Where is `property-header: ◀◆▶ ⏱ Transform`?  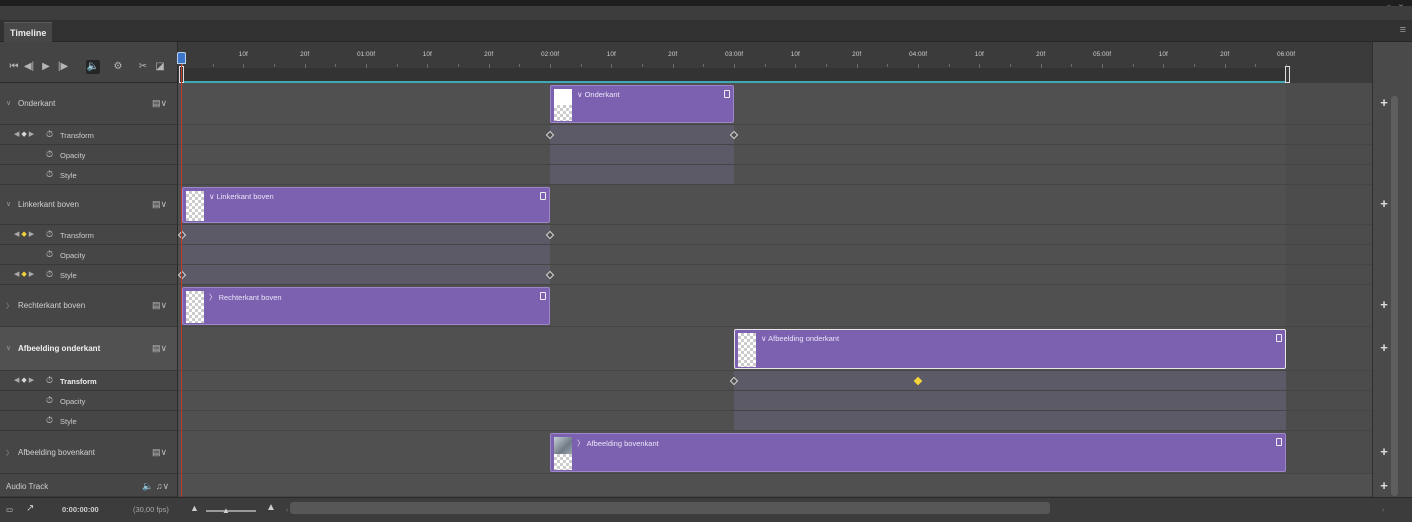
property-header: ◀◆▶ ⏱ Transform is located at coordinates (89, 235).